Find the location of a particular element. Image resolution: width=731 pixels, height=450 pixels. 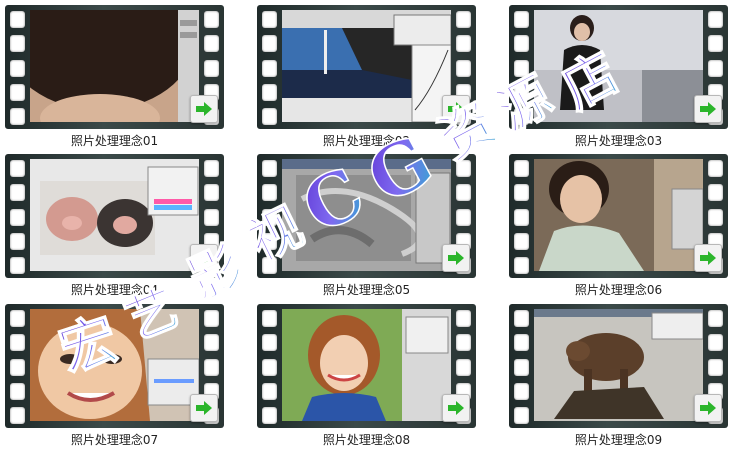

video-tile-07: 照片处理理念07 is located at coordinates (114, 377).